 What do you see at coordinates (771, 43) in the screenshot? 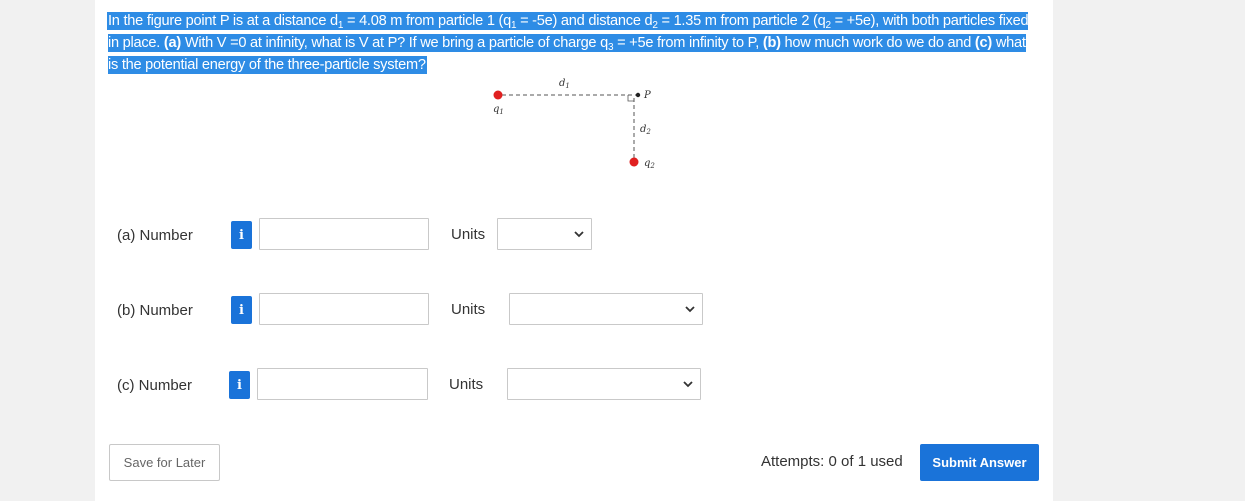
I see `question-segment: (b)` at bounding box center [771, 43].